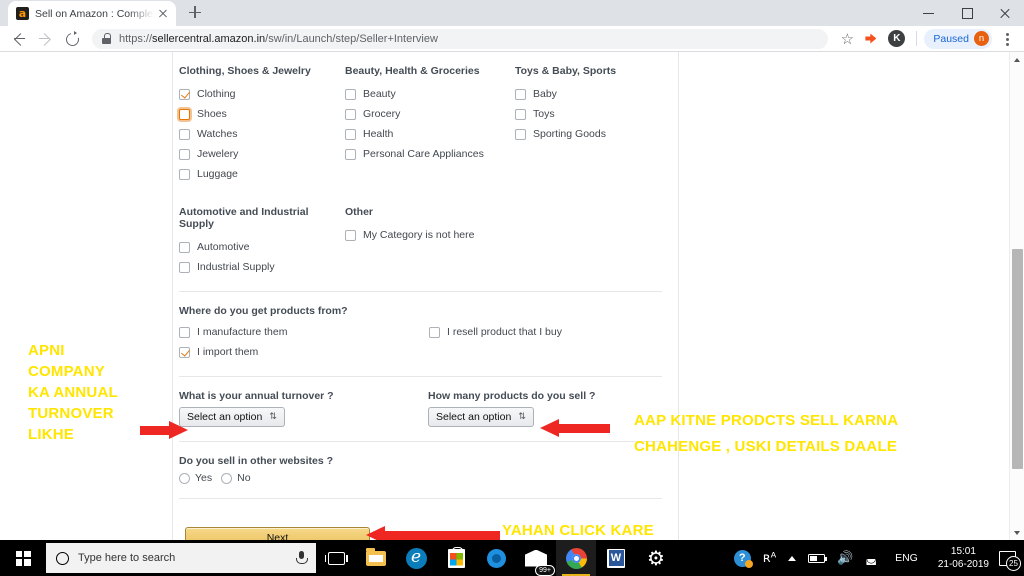 The image size is (1024, 576). What do you see at coordinates (416, 558) in the screenshot?
I see `taskbar-microsoft-edge` at bounding box center [416, 558].